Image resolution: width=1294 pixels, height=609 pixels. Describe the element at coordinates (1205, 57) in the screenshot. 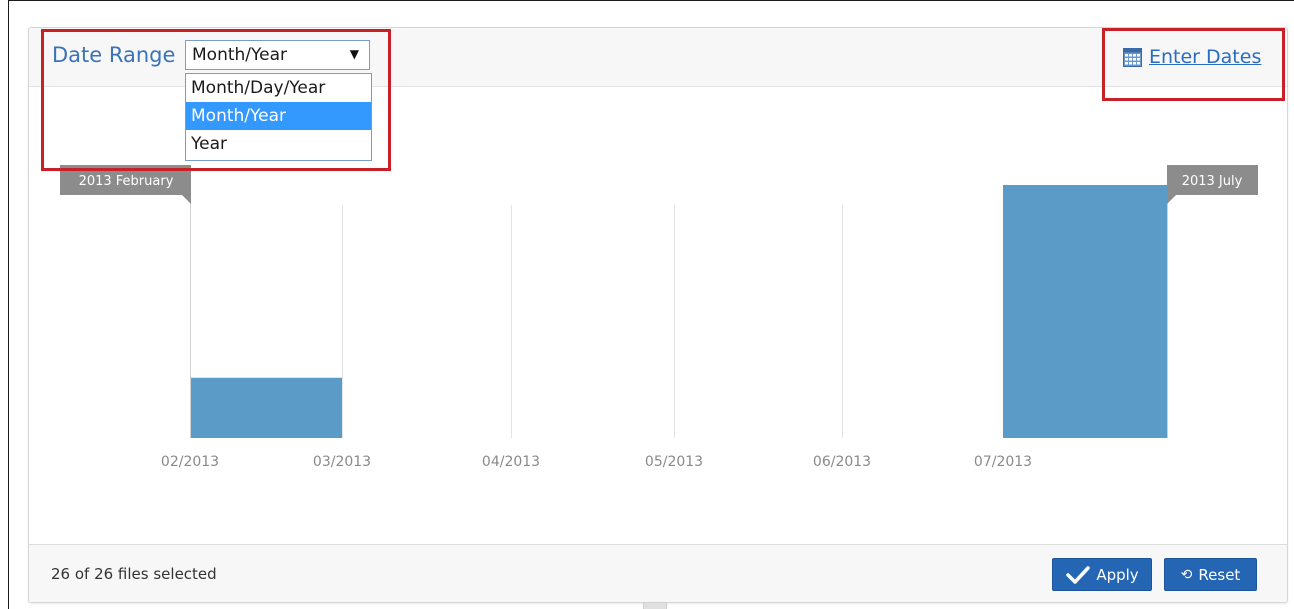

I see `enter-dates-label: Enter Dates` at that location.